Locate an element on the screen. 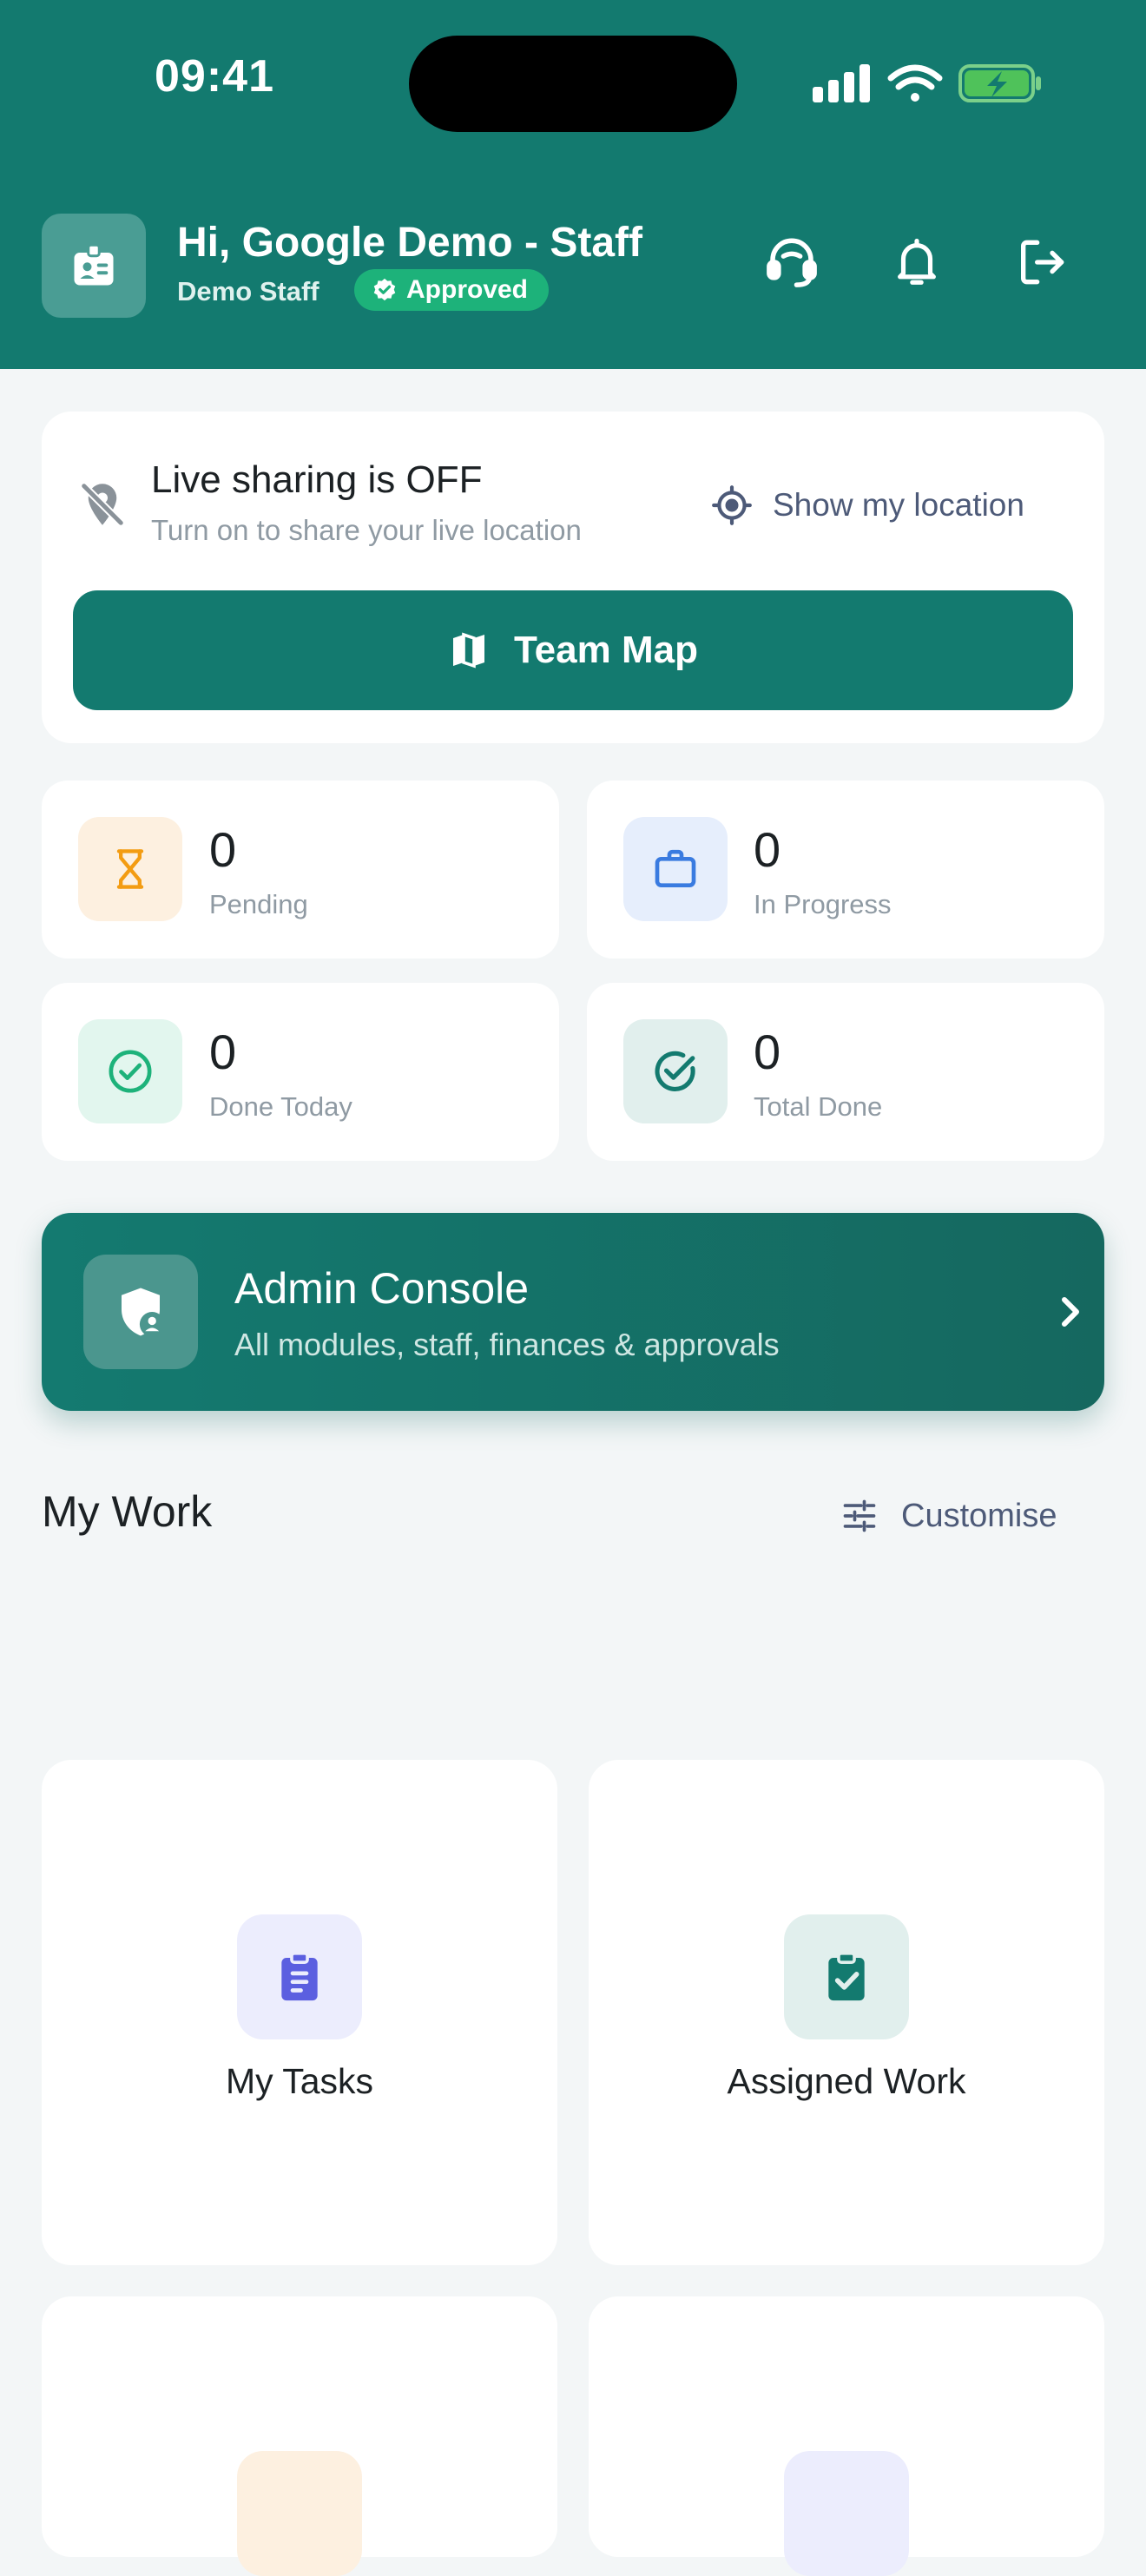 The height and width of the screenshot is (2576, 1146). tile-icon-assigned-work is located at coordinates (847, 1976).